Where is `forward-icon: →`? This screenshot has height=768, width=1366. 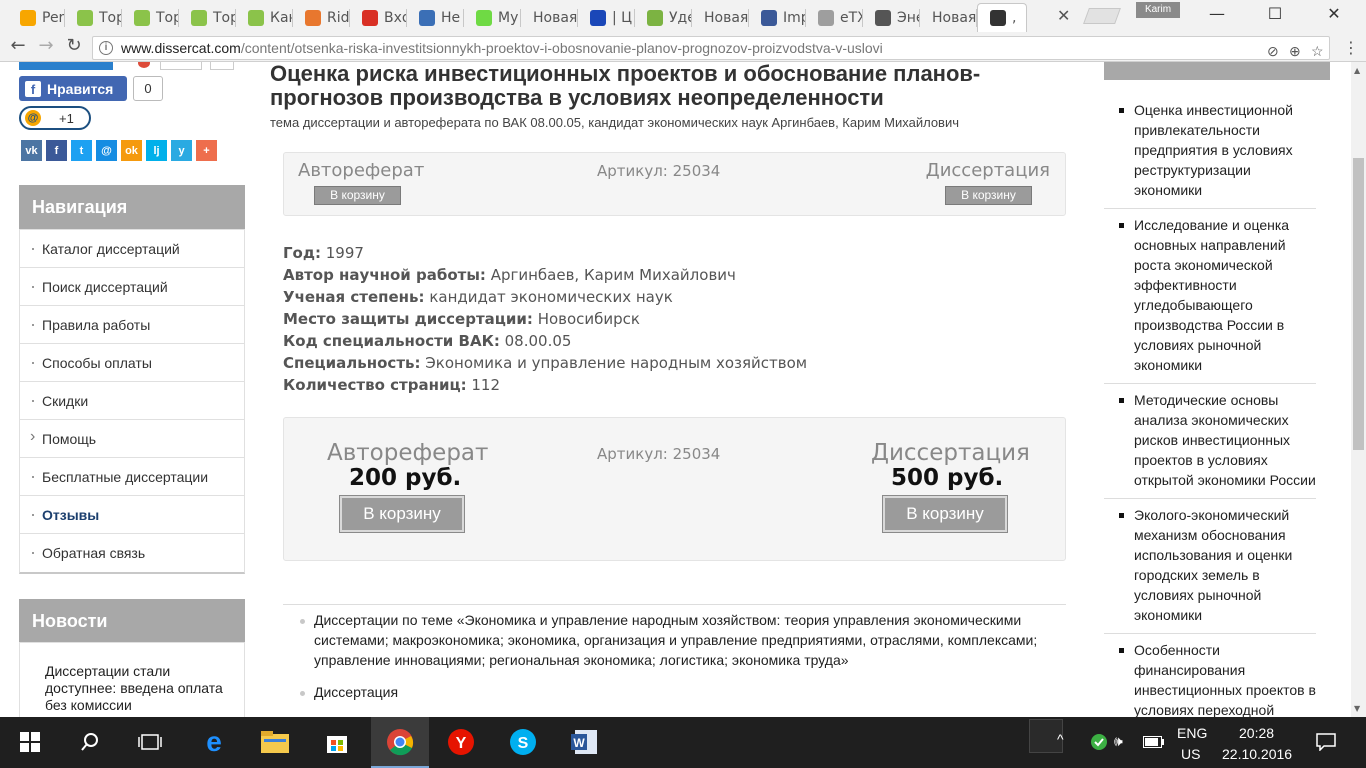 forward-icon: → is located at coordinates (46, 46).